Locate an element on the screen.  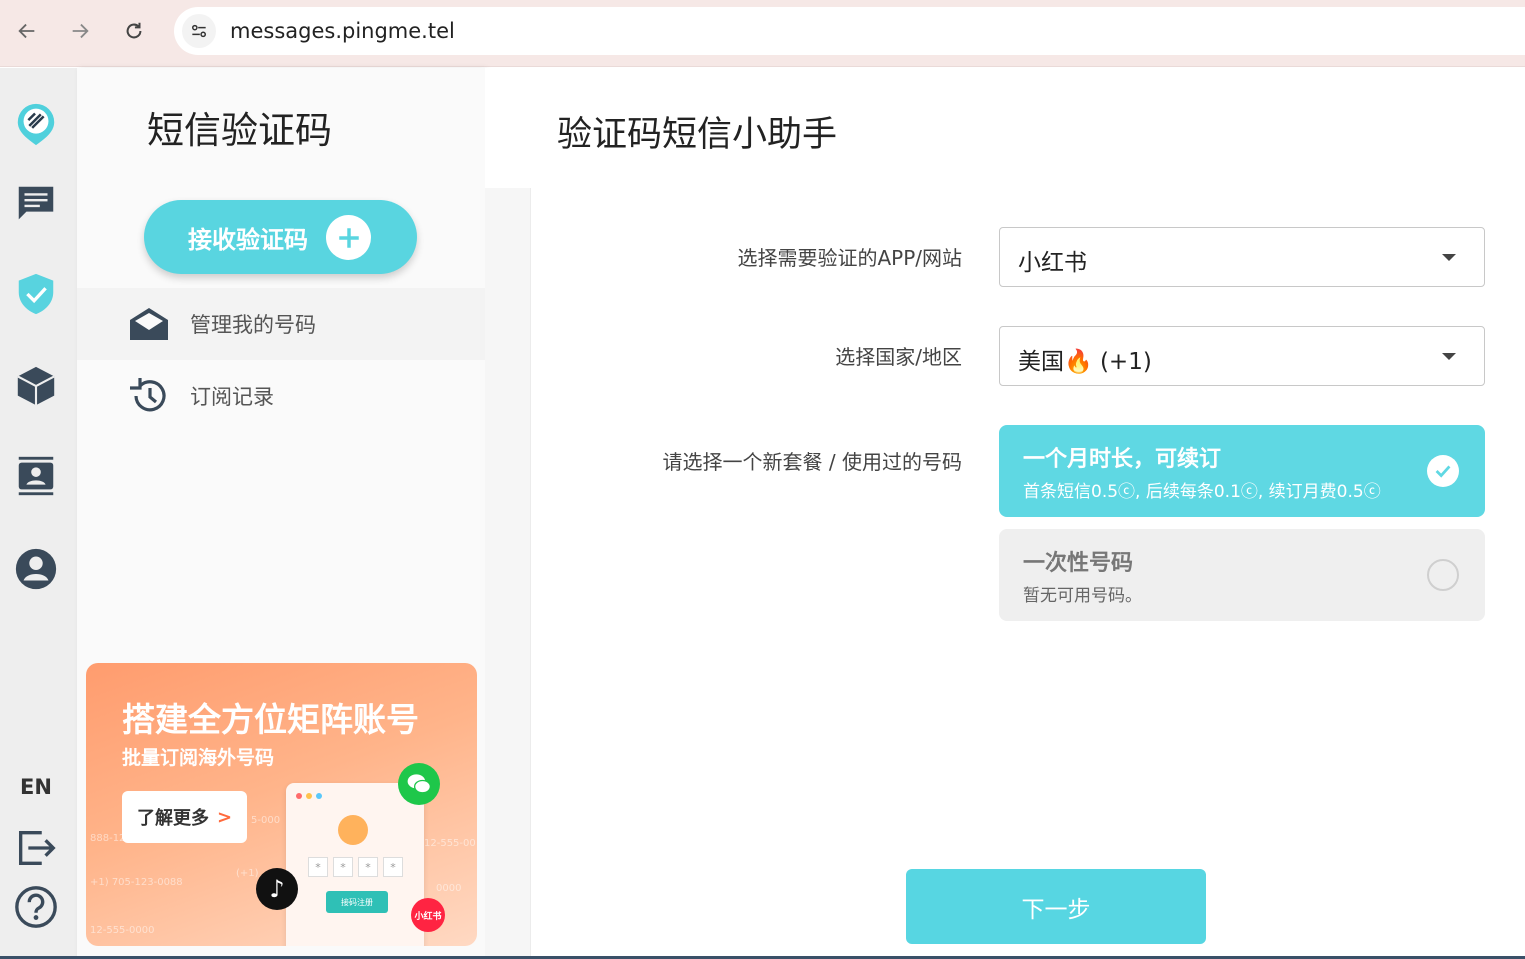
plan-title: 一次性号码 is located at coordinates (1078, 563).